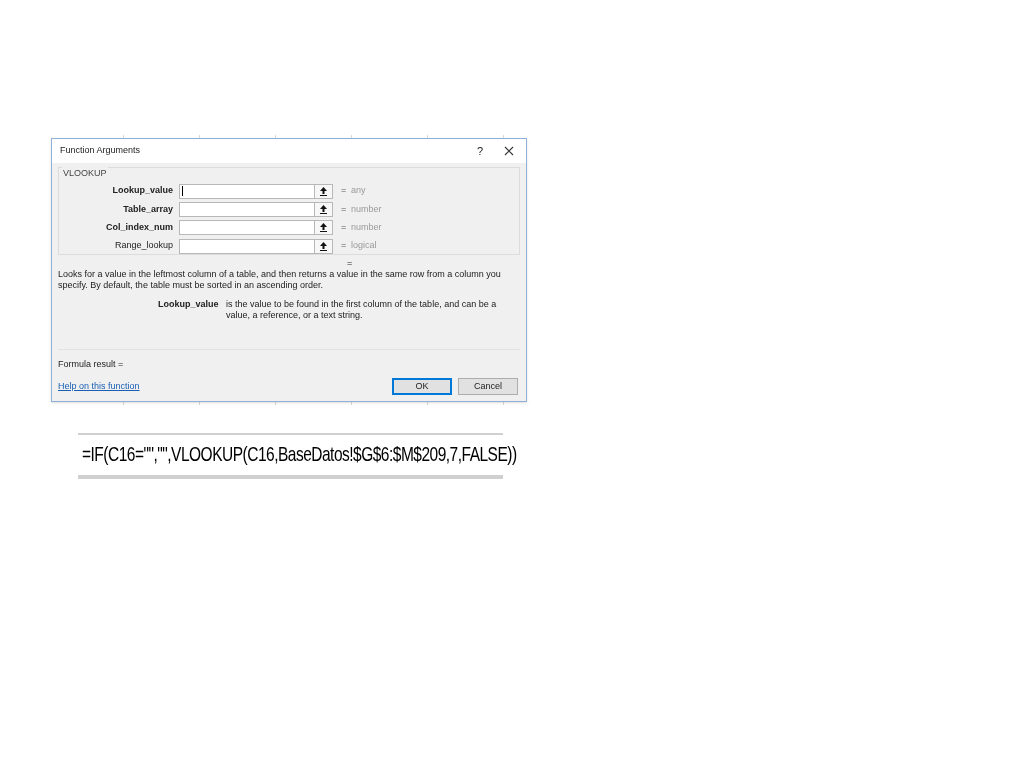 The width and height of the screenshot is (1024, 768). What do you see at coordinates (189, 305) in the screenshot?
I see `argument-name: Lookup_value` at bounding box center [189, 305].